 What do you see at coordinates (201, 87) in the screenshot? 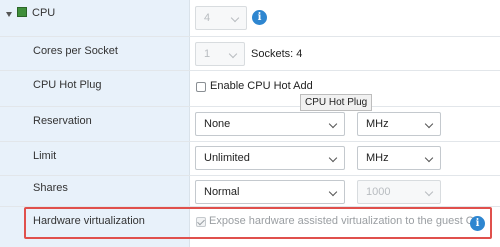
I see `enable-cpu-hot-add-checkbox` at bounding box center [201, 87].